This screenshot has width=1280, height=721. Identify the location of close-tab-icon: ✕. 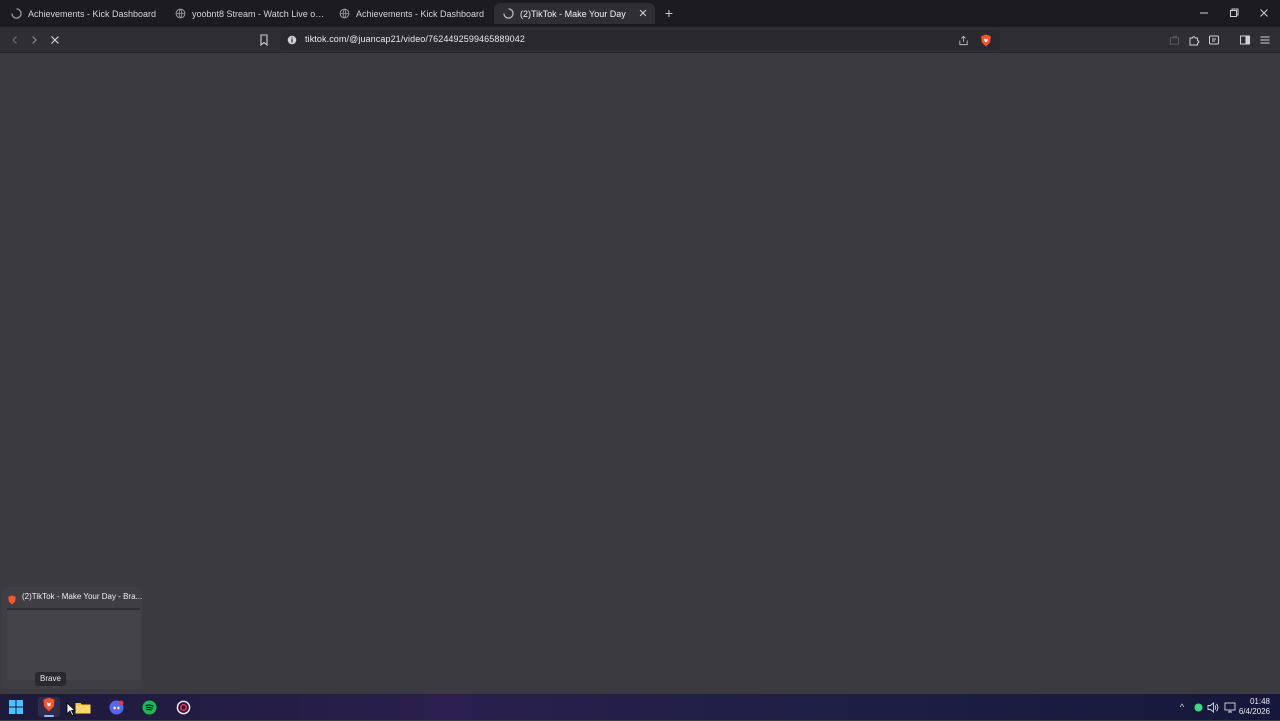
(643, 14).